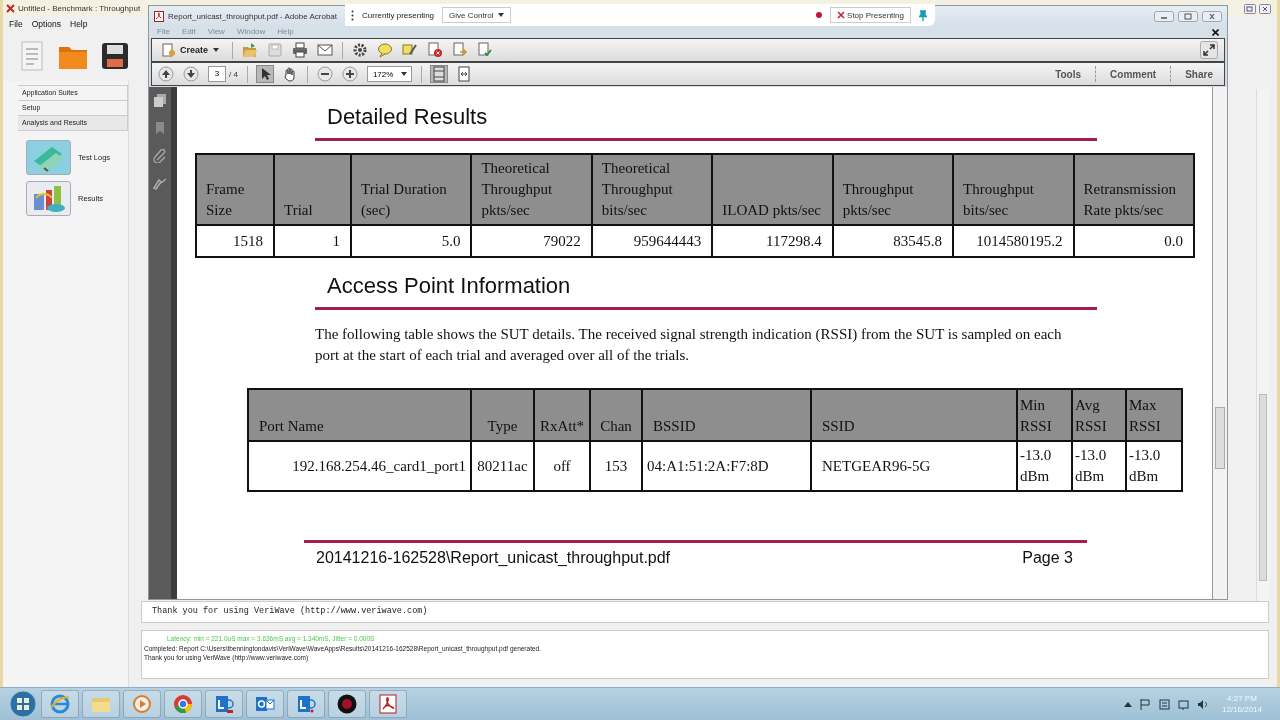 This screenshot has height=720, width=1280. I want to click on table-cell: 1014580195.2, so click(1013, 241).